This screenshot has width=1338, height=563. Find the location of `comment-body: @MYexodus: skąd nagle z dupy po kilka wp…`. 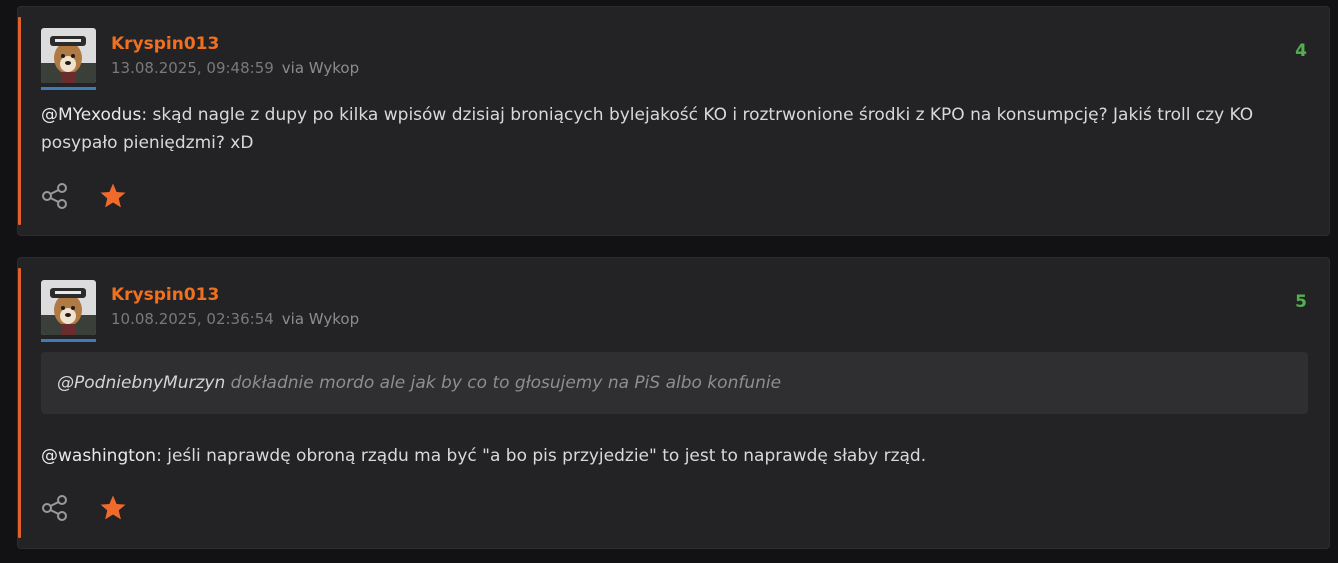

comment-body: @MYexodus: skąd nagle z dupy po kilka wp… is located at coordinates (675, 129).